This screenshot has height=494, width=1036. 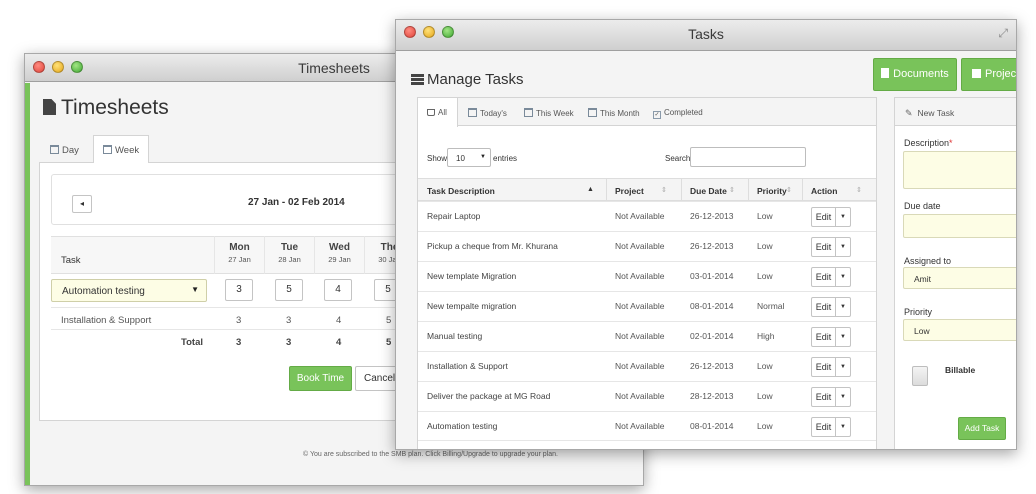 What do you see at coordinates (469, 157) in the screenshot?
I see `page-length-select: 10 ▼` at bounding box center [469, 157].